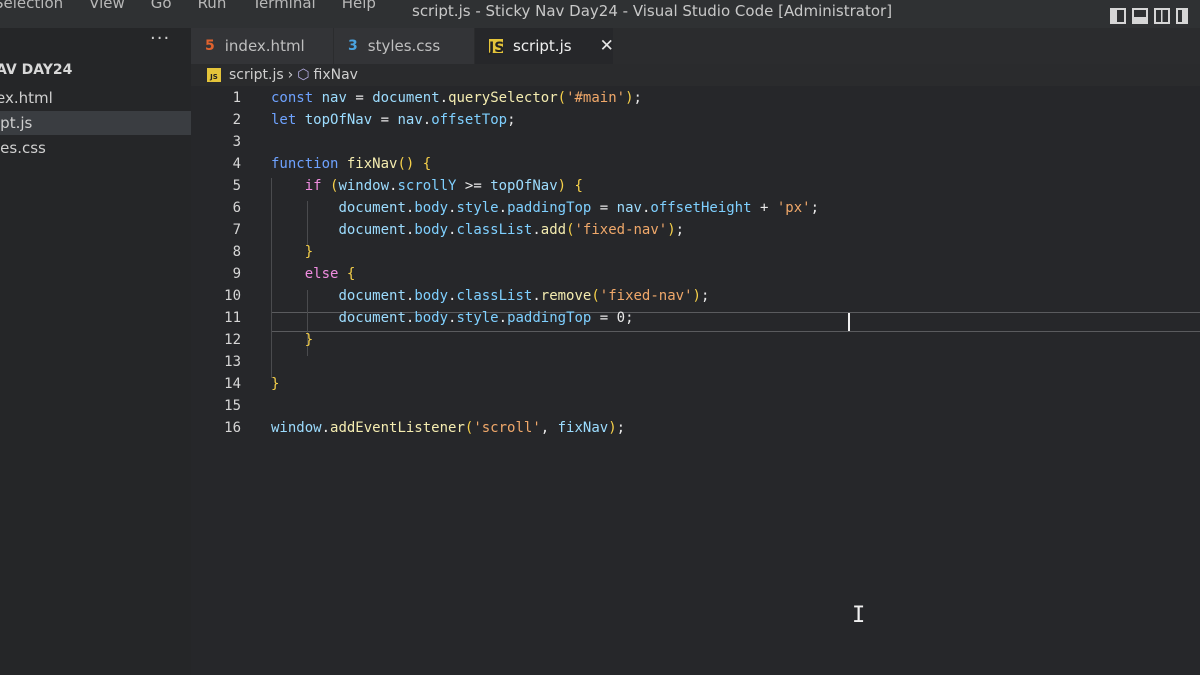 The width and height of the screenshot is (1200, 675). What do you see at coordinates (290, 75) in the screenshot?
I see `chevron-right-icon: ›` at bounding box center [290, 75].